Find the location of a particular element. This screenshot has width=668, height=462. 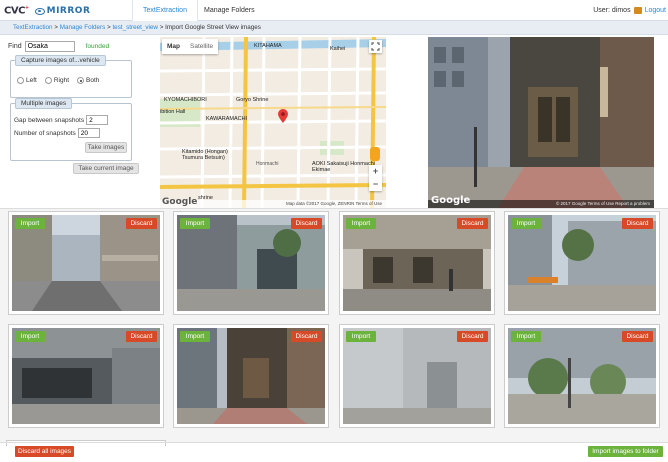

map-pin-icon is located at coordinates (283, 116).